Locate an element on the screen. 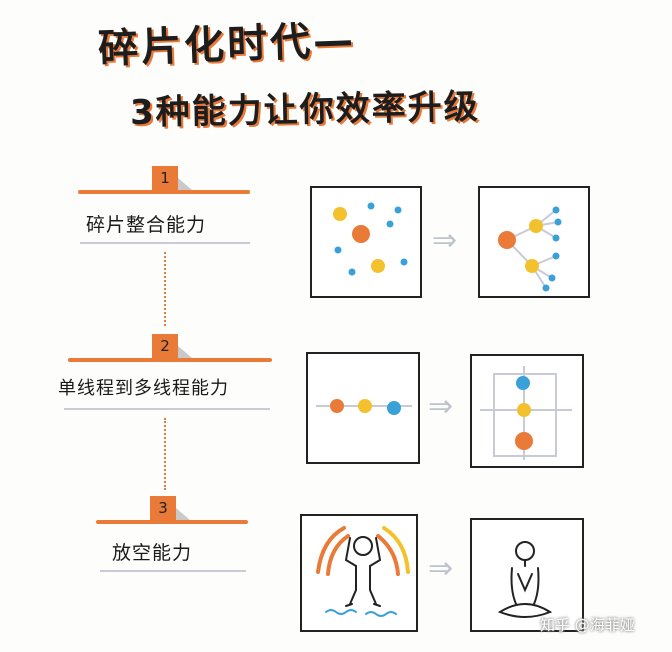 This screenshot has width=672, height=652. watermark: 知乎 @海菲娅 is located at coordinates (587, 625).